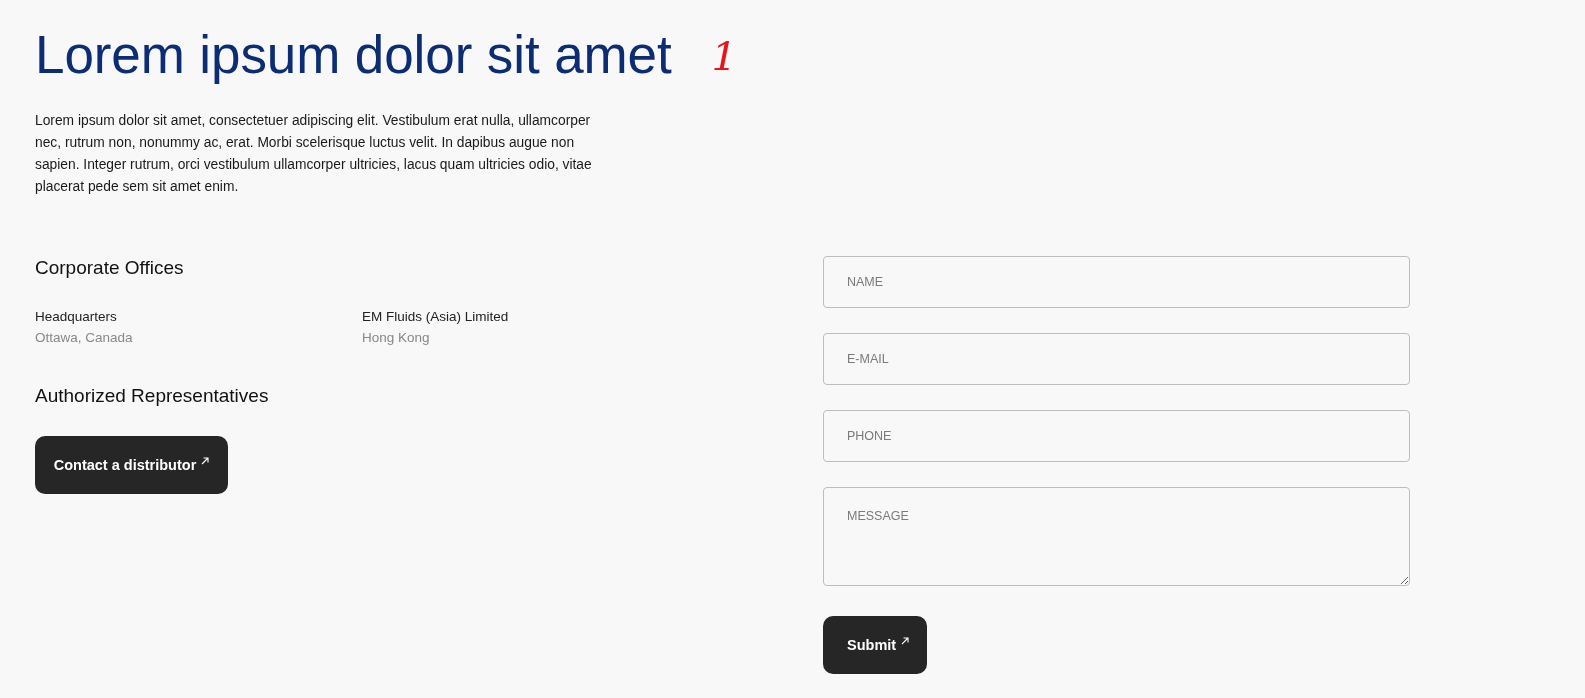 This screenshot has height=698, width=1585. What do you see at coordinates (1116, 536) in the screenshot?
I see `message-field: MESSAGE` at bounding box center [1116, 536].